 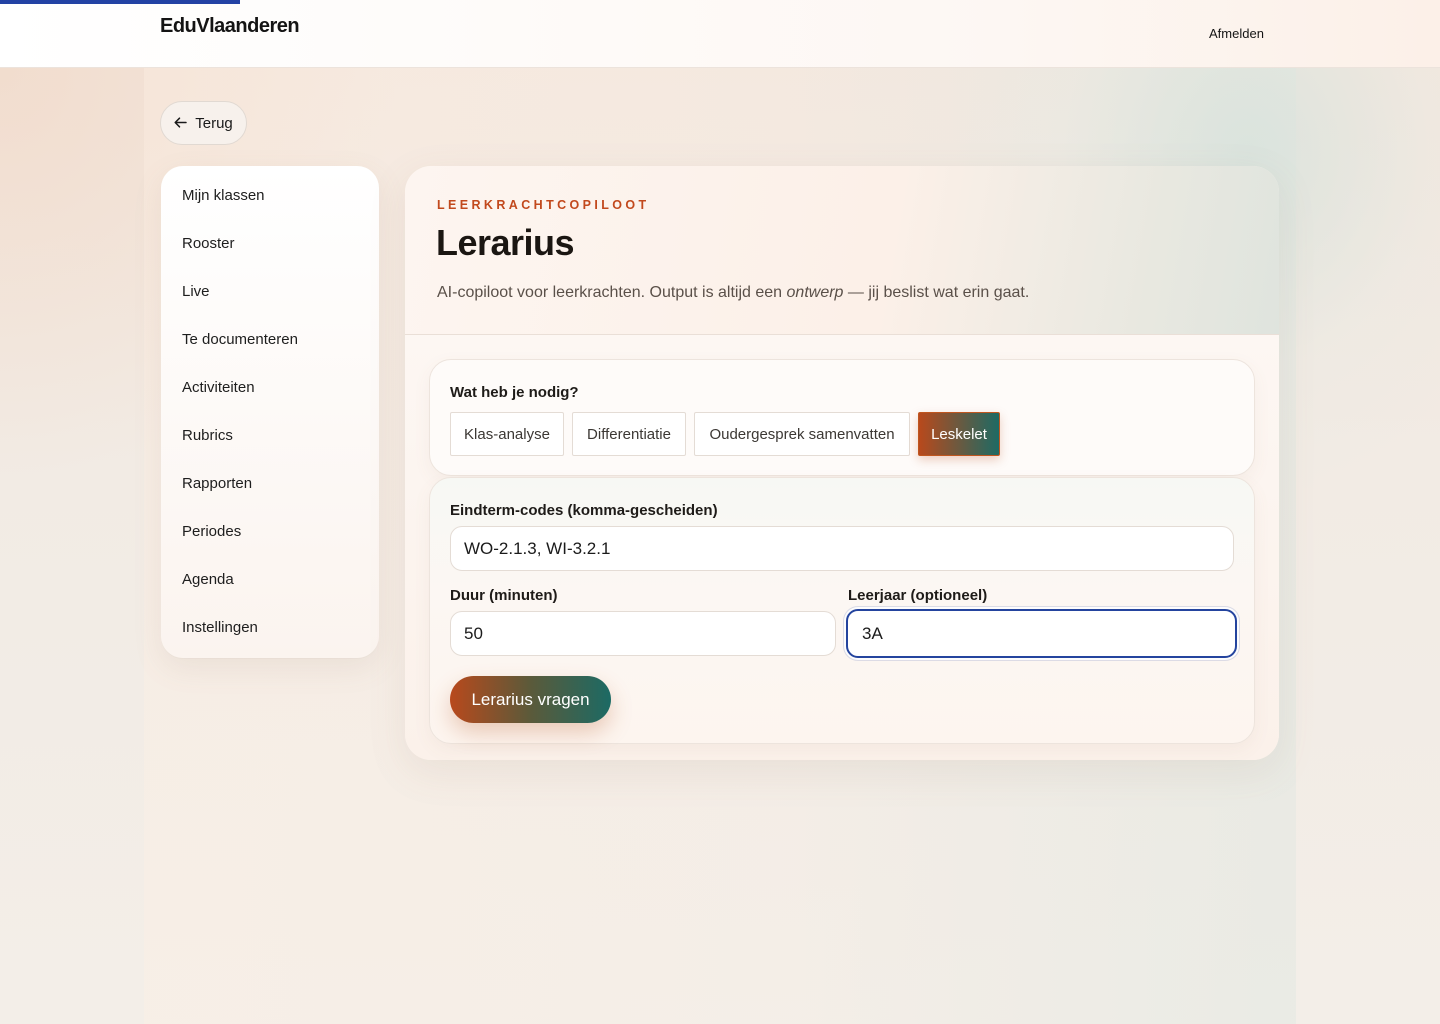 What do you see at coordinates (270, 354) in the screenshot?
I see `sidebar-item-te-documenteren: Te documenteren` at bounding box center [270, 354].